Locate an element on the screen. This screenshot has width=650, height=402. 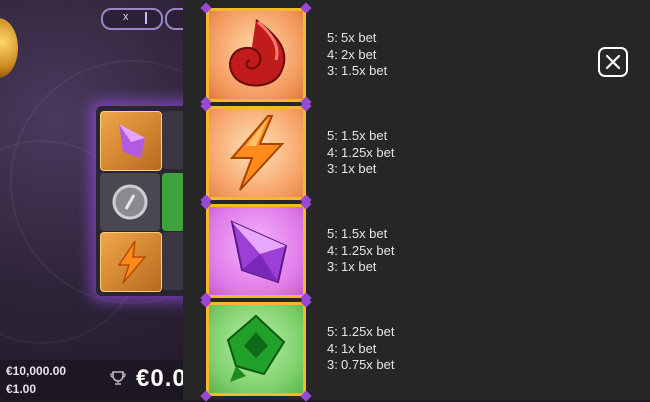
purple-crystal-icon is located at coordinates (132, 141).